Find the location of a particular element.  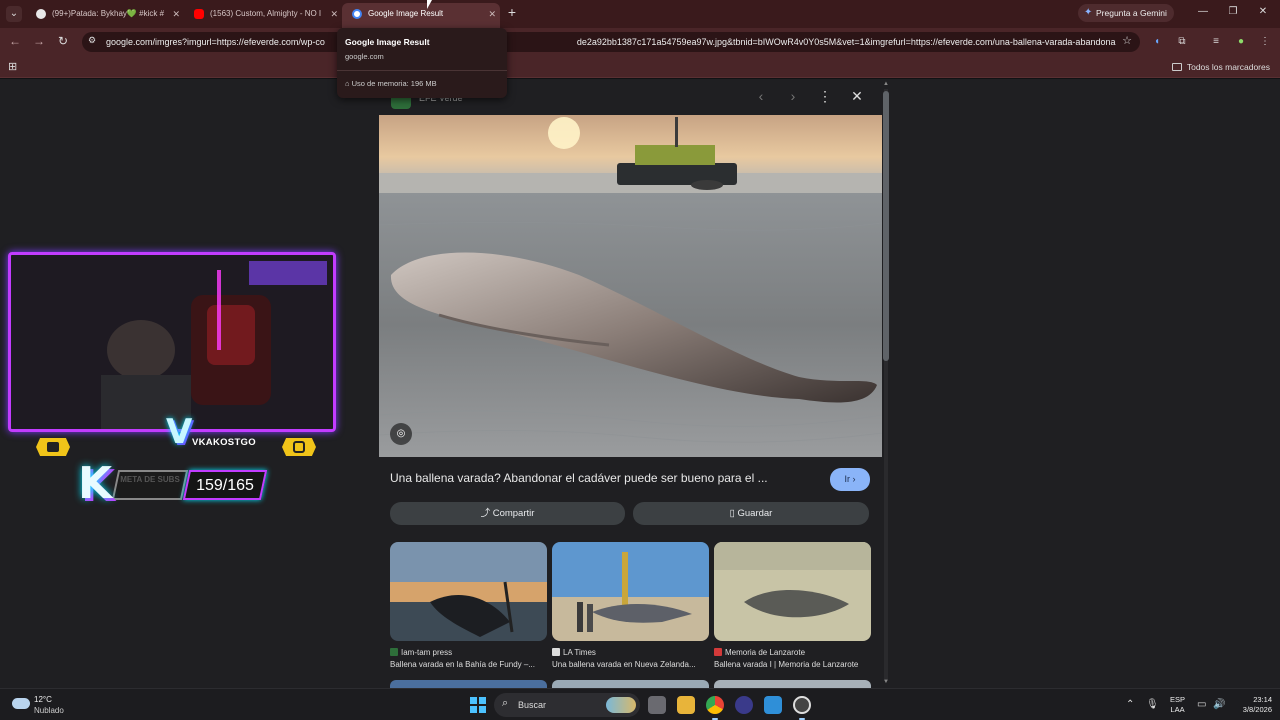

save-button: ▯ Guardar is located at coordinates (751, 513).